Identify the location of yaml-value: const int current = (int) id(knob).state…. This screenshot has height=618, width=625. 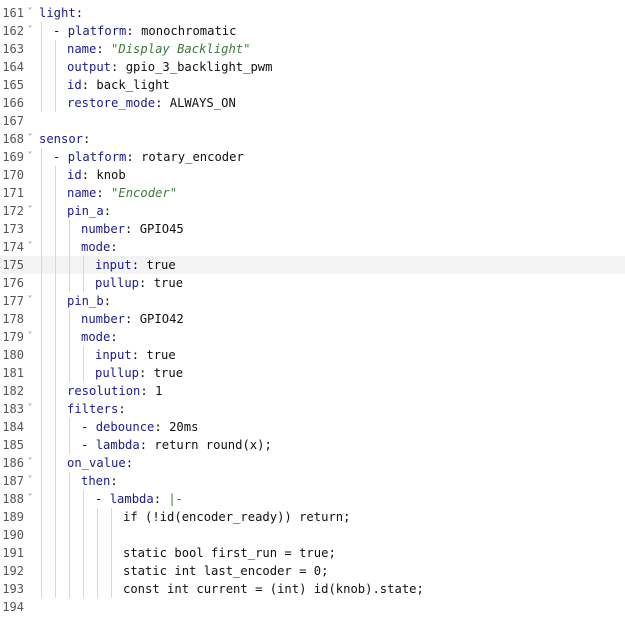
(273, 589).